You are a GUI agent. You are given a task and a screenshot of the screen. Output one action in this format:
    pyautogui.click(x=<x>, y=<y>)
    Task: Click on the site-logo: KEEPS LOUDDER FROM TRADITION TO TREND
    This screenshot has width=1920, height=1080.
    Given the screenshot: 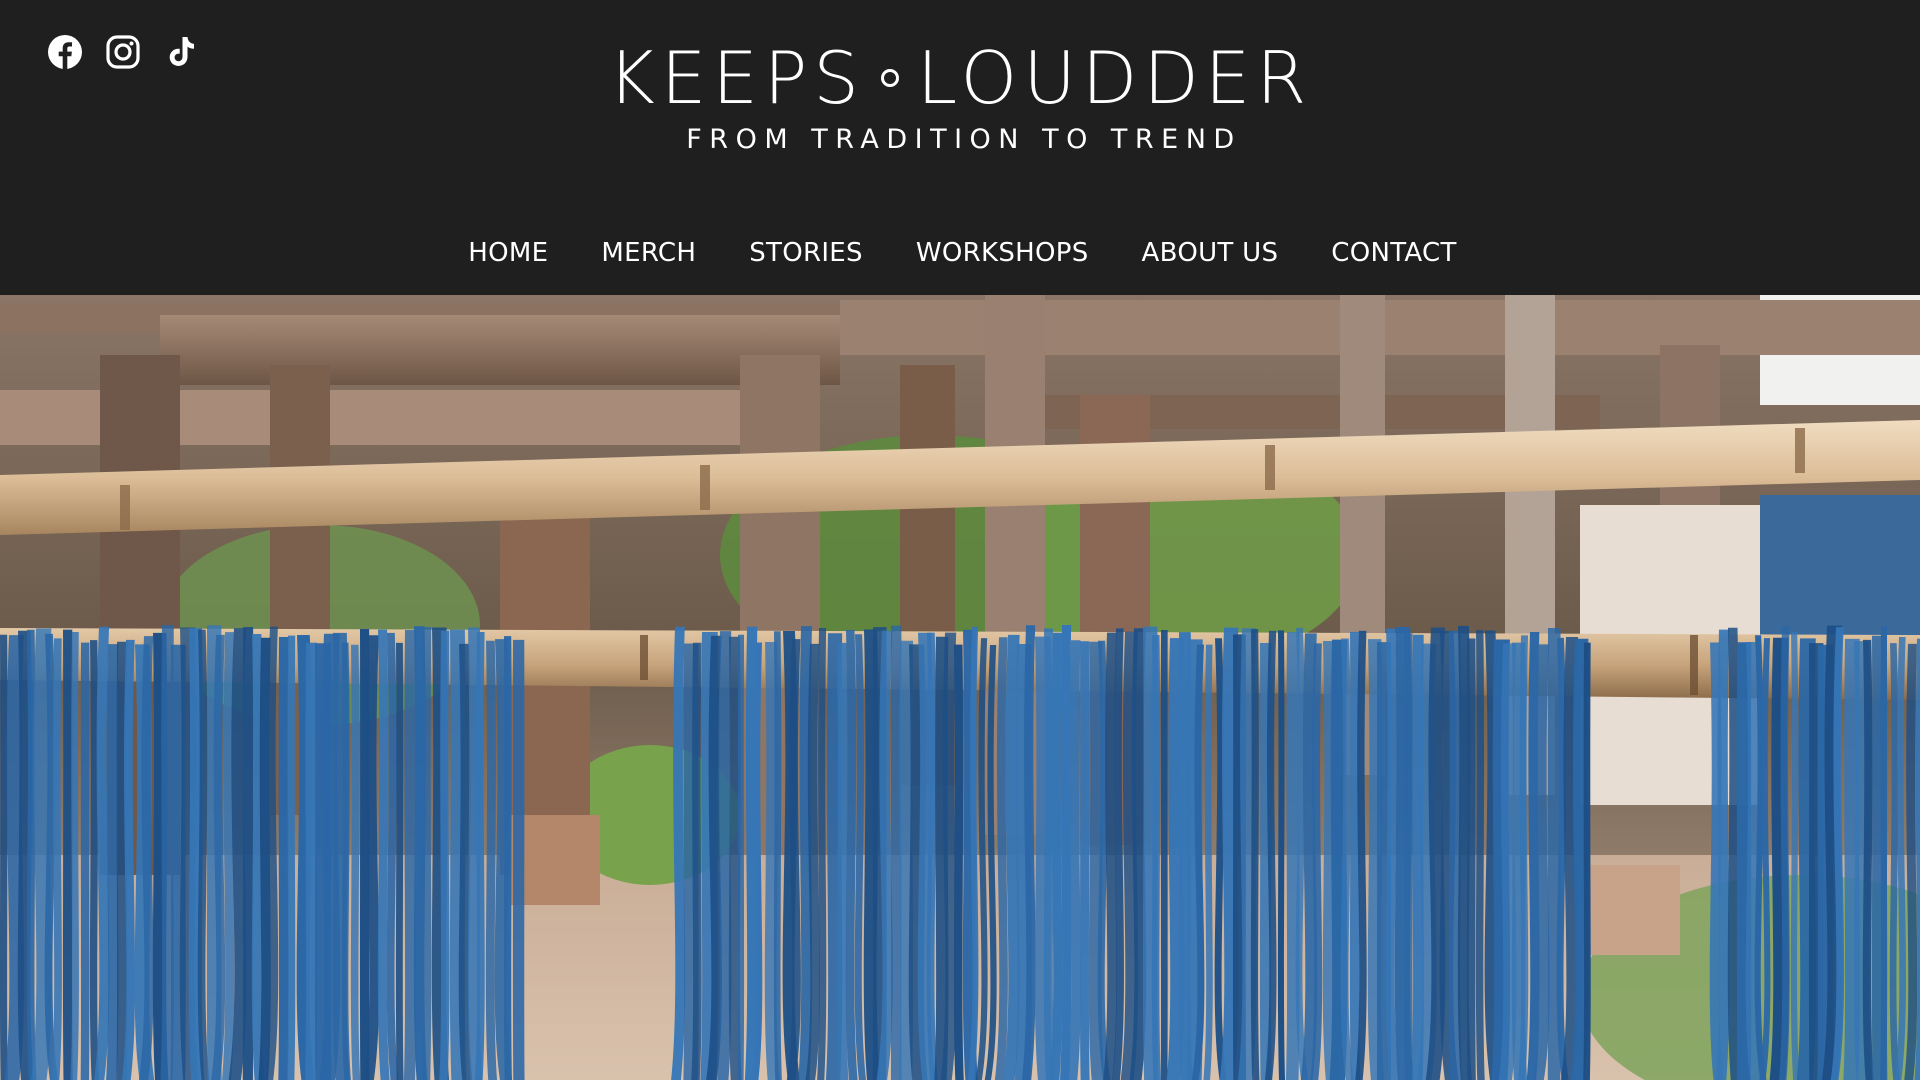 What is the action you would take?
    pyautogui.click(x=960, y=98)
    